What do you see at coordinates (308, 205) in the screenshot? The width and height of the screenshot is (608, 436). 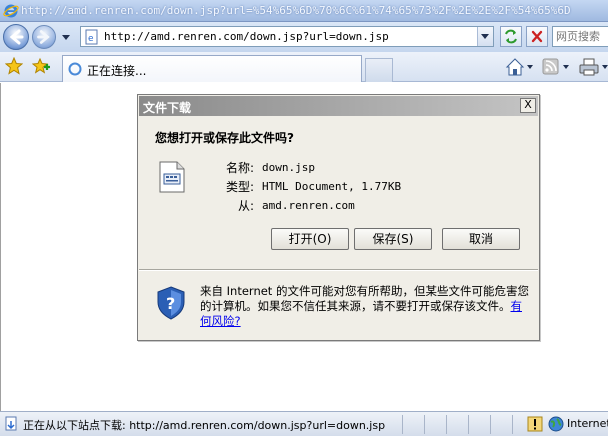 I see `file-source-value: amd.renren.com` at bounding box center [308, 205].